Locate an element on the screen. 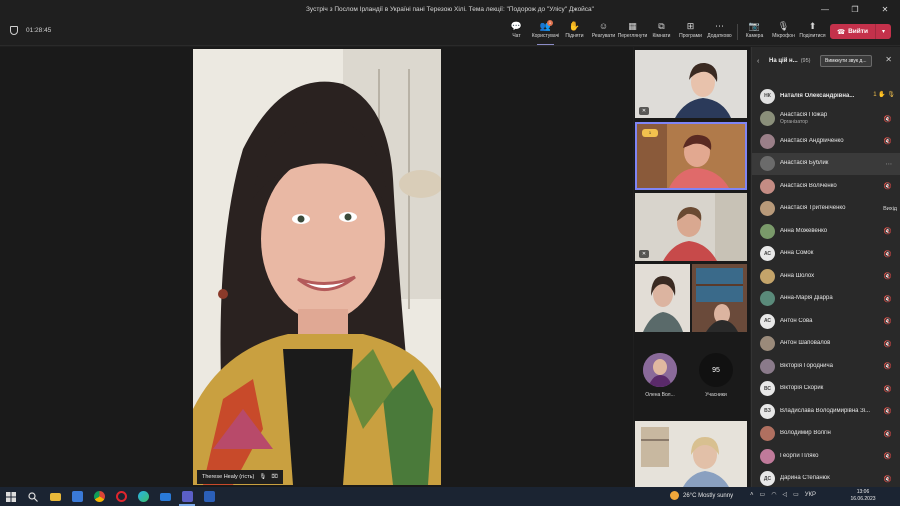 The height and width of the screenshot is (506, 900). participant-row: Анна Шолох 🔇 is located at coordinates (826, 276).